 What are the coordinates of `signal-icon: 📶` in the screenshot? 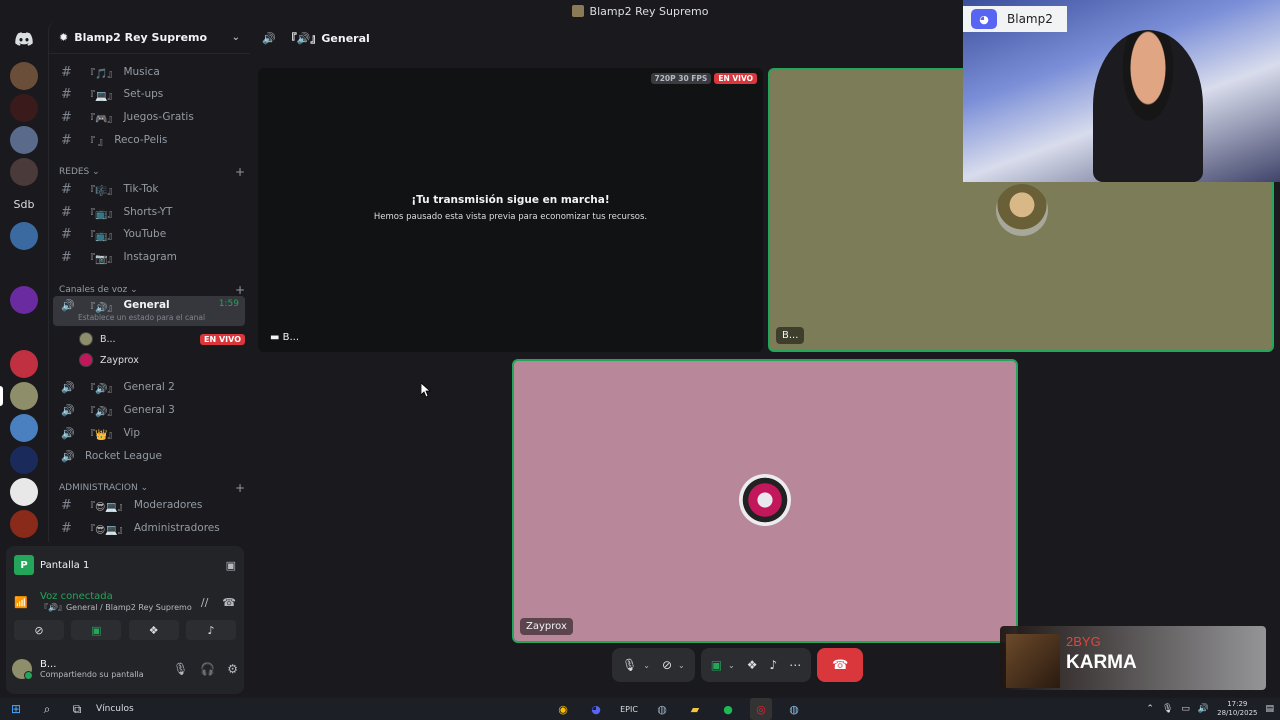 It's located at (23, 602).